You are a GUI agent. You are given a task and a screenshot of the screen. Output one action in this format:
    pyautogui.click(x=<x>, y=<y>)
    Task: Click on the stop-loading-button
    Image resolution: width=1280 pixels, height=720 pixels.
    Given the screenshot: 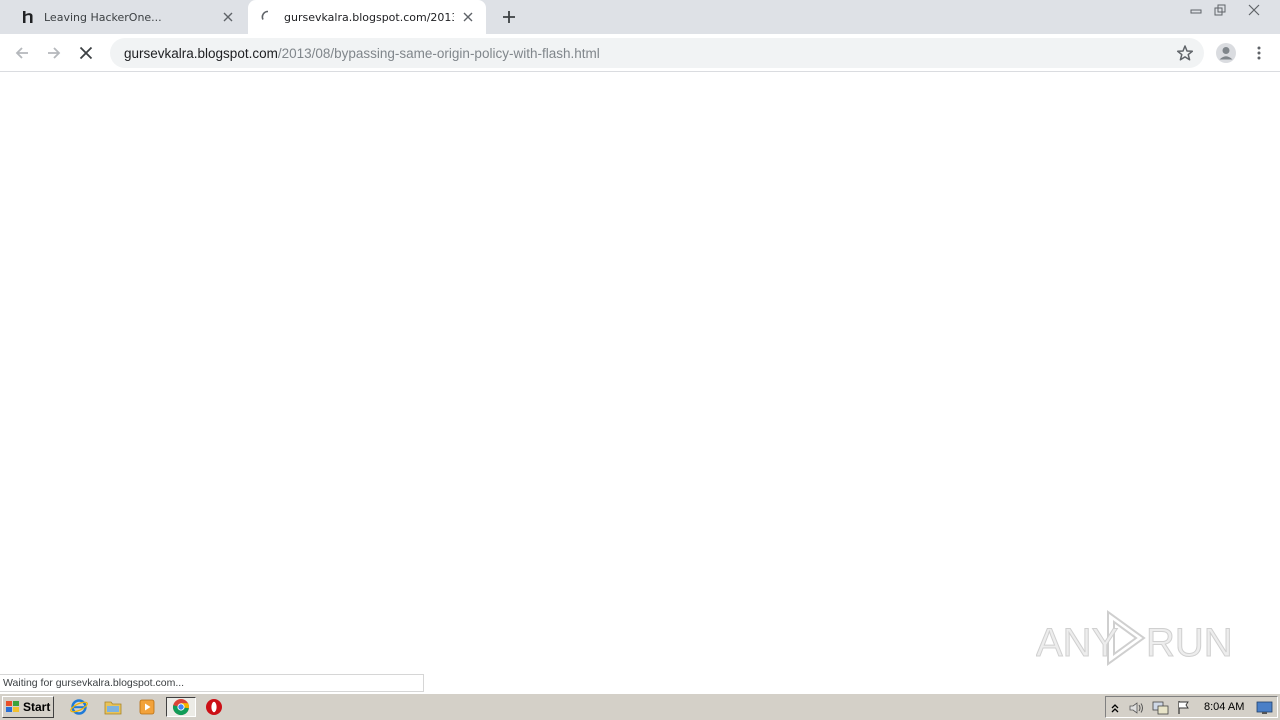 What is the action you would take?
    pyautogui.click(x=86, y=53)
    